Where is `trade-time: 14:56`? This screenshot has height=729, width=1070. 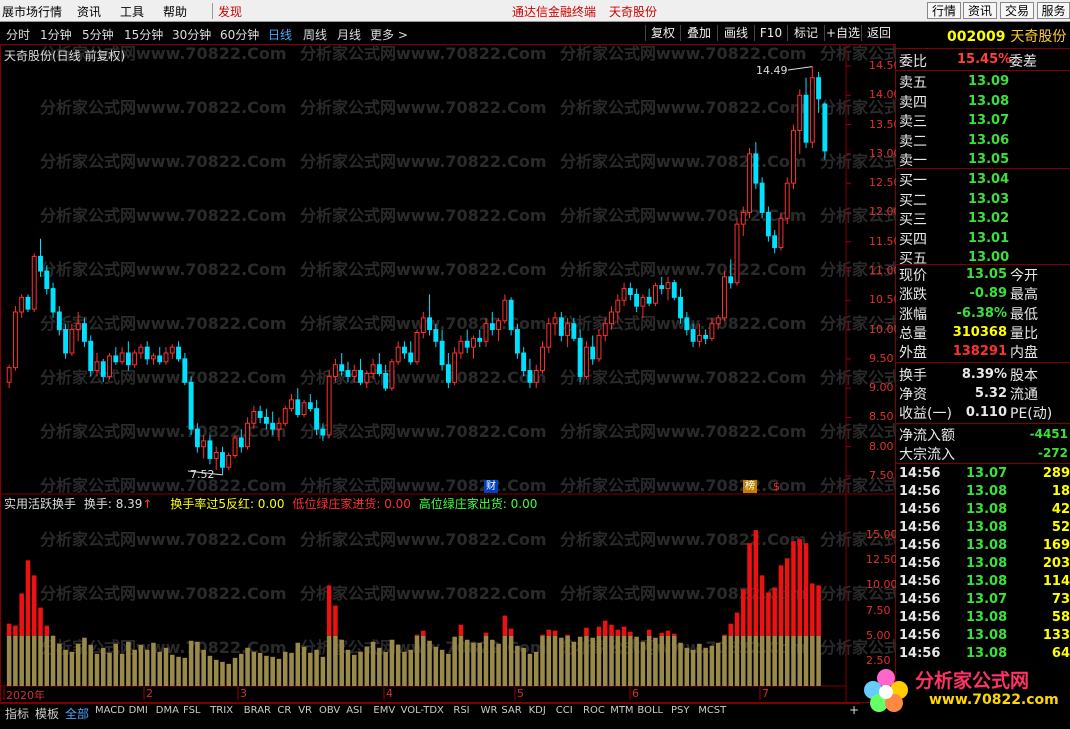 trade-time: 14:56 is located at coordinates (920, 563).